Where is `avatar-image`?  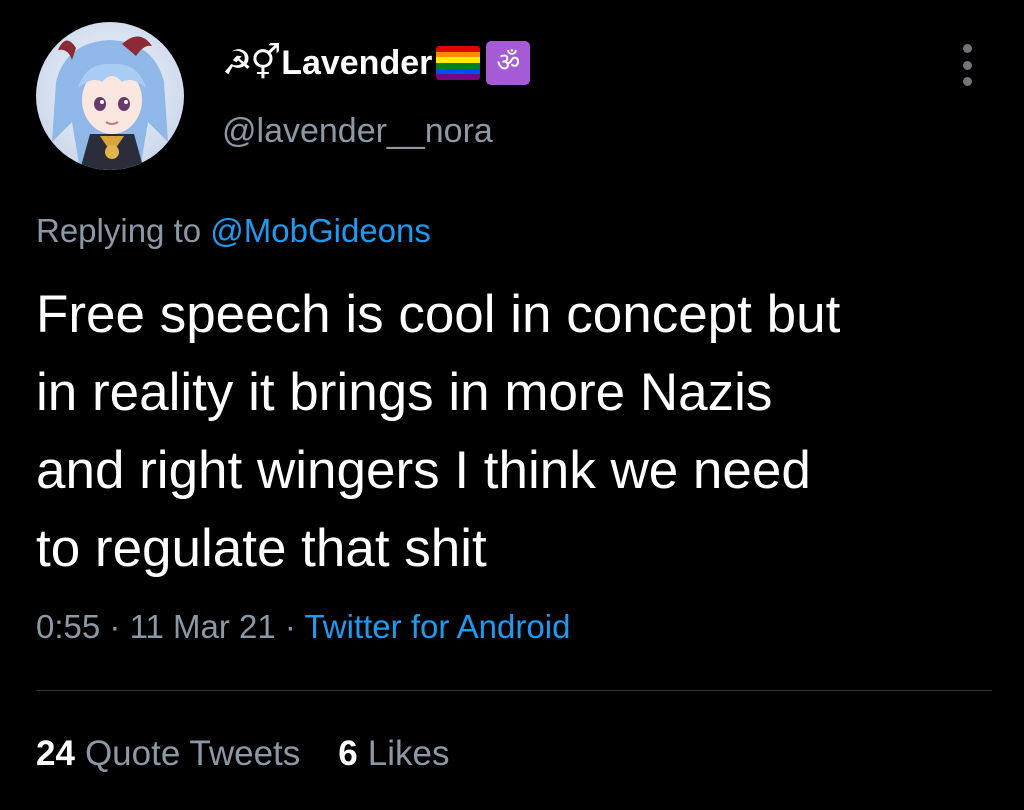 avatar-image is located at coordinates (110, 96).